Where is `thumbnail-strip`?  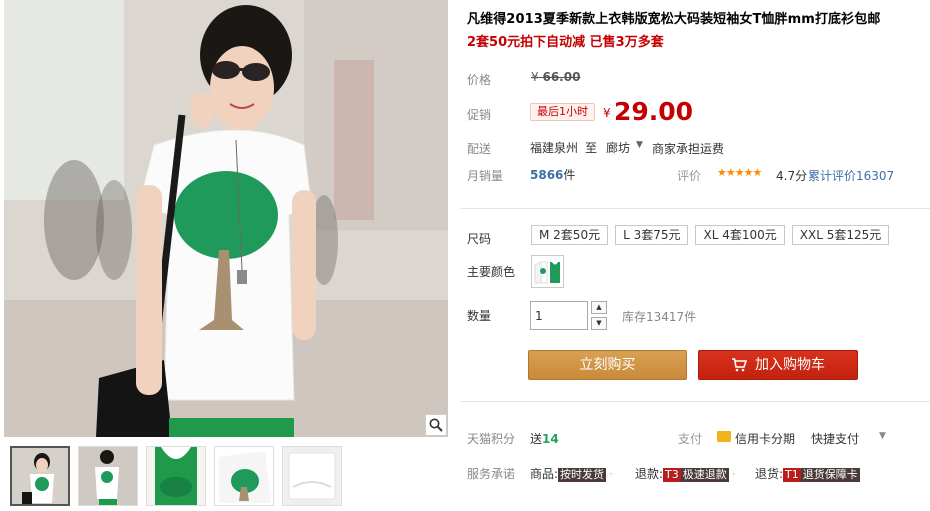 thumbnail-strip is located at coordinates (176, 477).